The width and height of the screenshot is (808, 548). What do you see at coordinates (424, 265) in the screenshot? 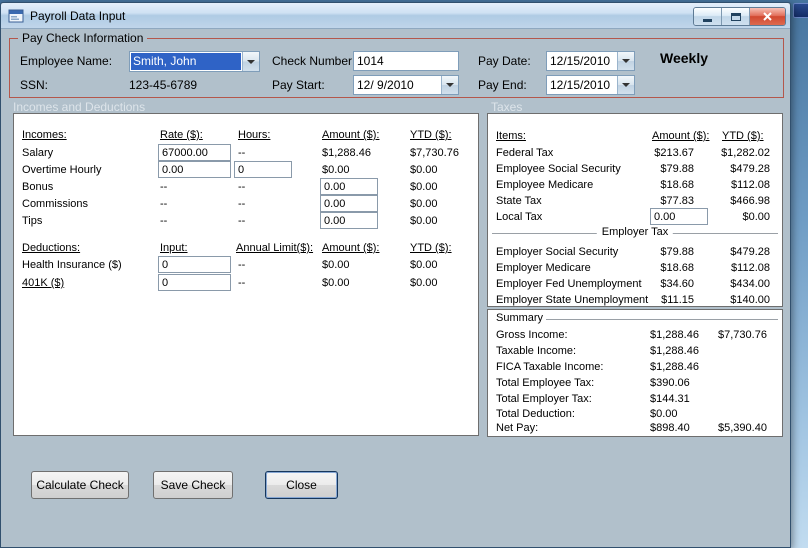
I see `health-ytd: $0.00` at bounding box center [424, 265].